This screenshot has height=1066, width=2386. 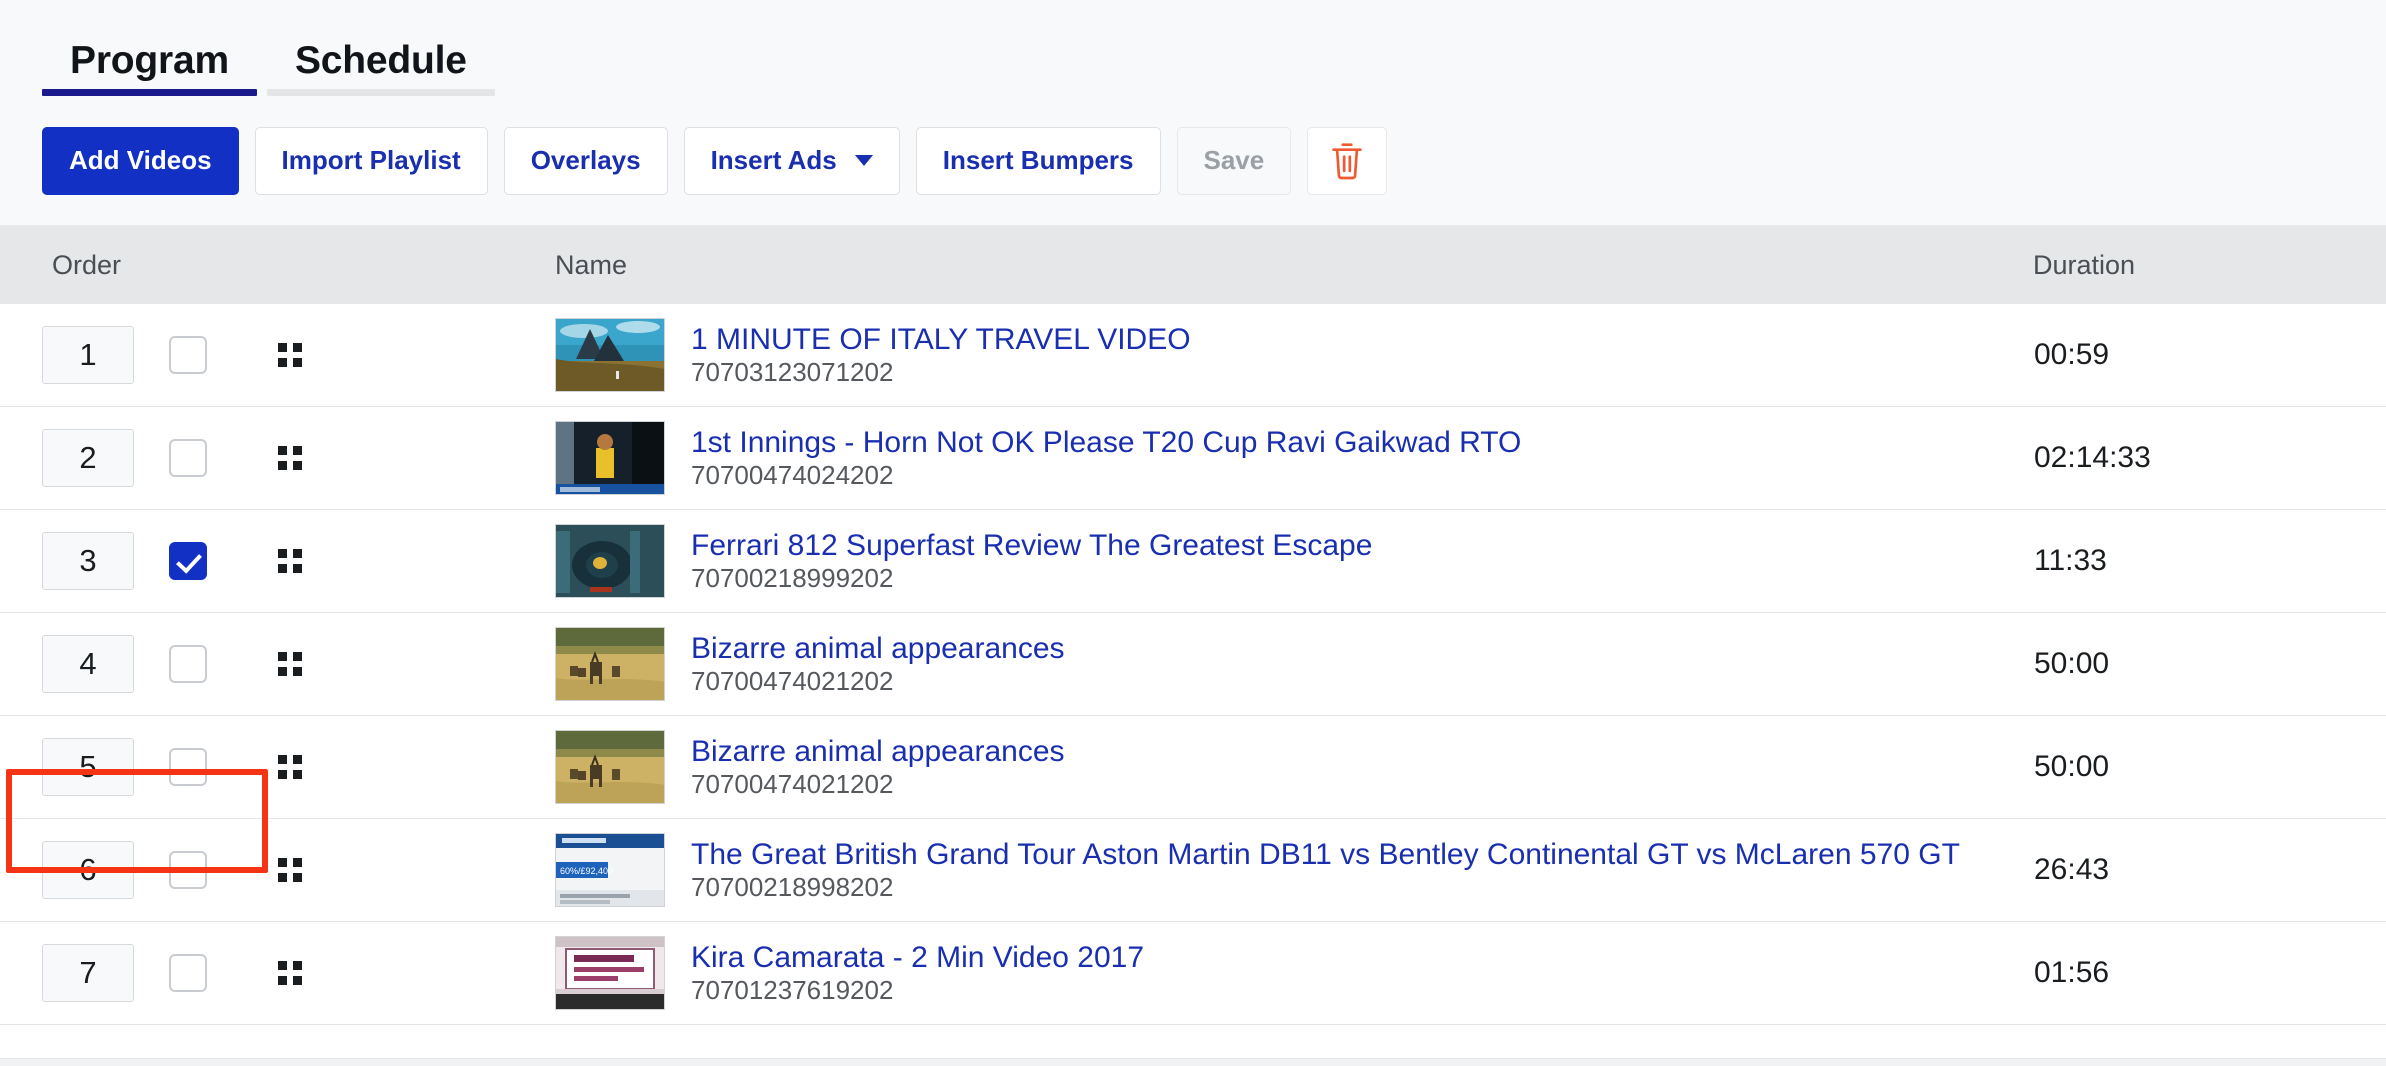 What do you see at coordinates (610, 870) in the screenshot?
I see `video-thumbnail: 60%/£92,400` at bounding box center [610, 870].